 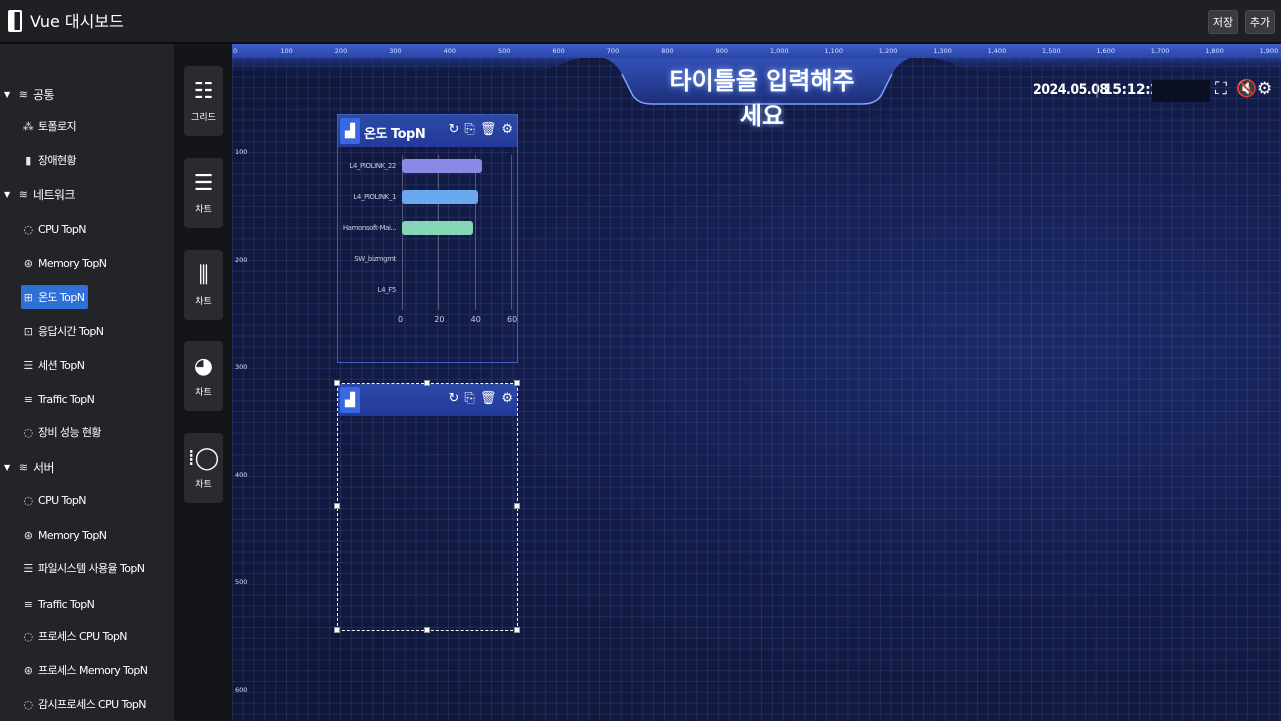 What do you see at coordinates (92, 704) in the screenshot?
I see `item-label: 감시프로세스 CPU TopN` at bounding box center [92, 704].